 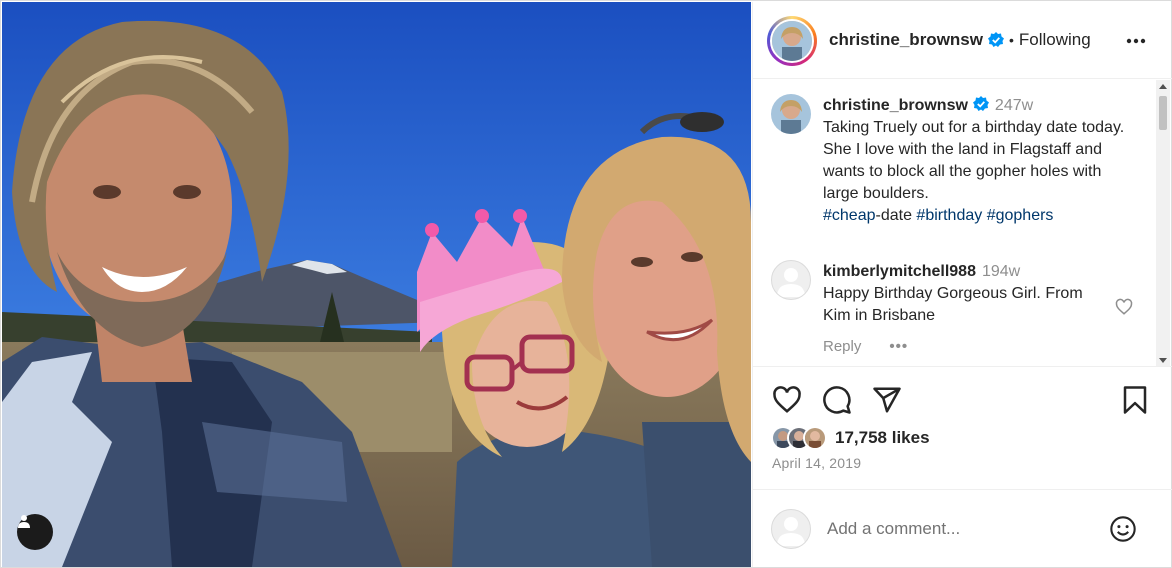 What do you see at coordinates (882, 438) in the screenshot?
I see `likes-count: 17,758 likes` at bounding box center [882, 438].